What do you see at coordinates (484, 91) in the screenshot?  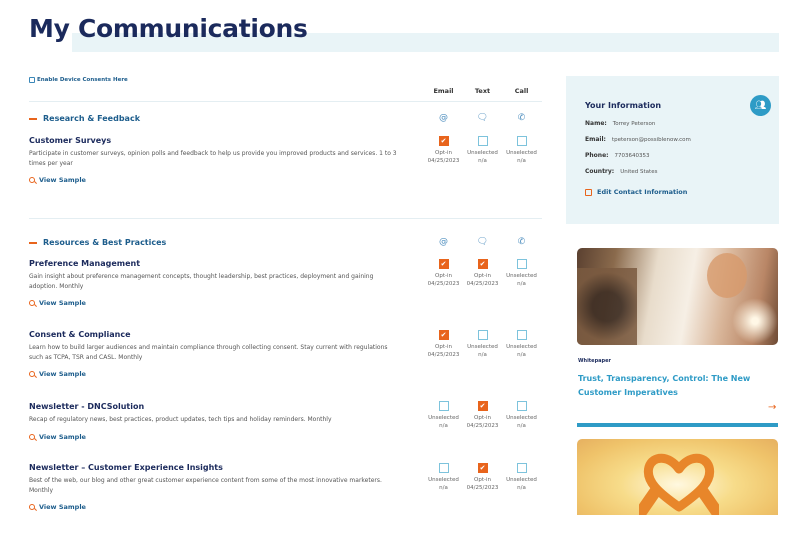 I see `channel-column-headers: Email Text Call` at bounding box center [484, 91].